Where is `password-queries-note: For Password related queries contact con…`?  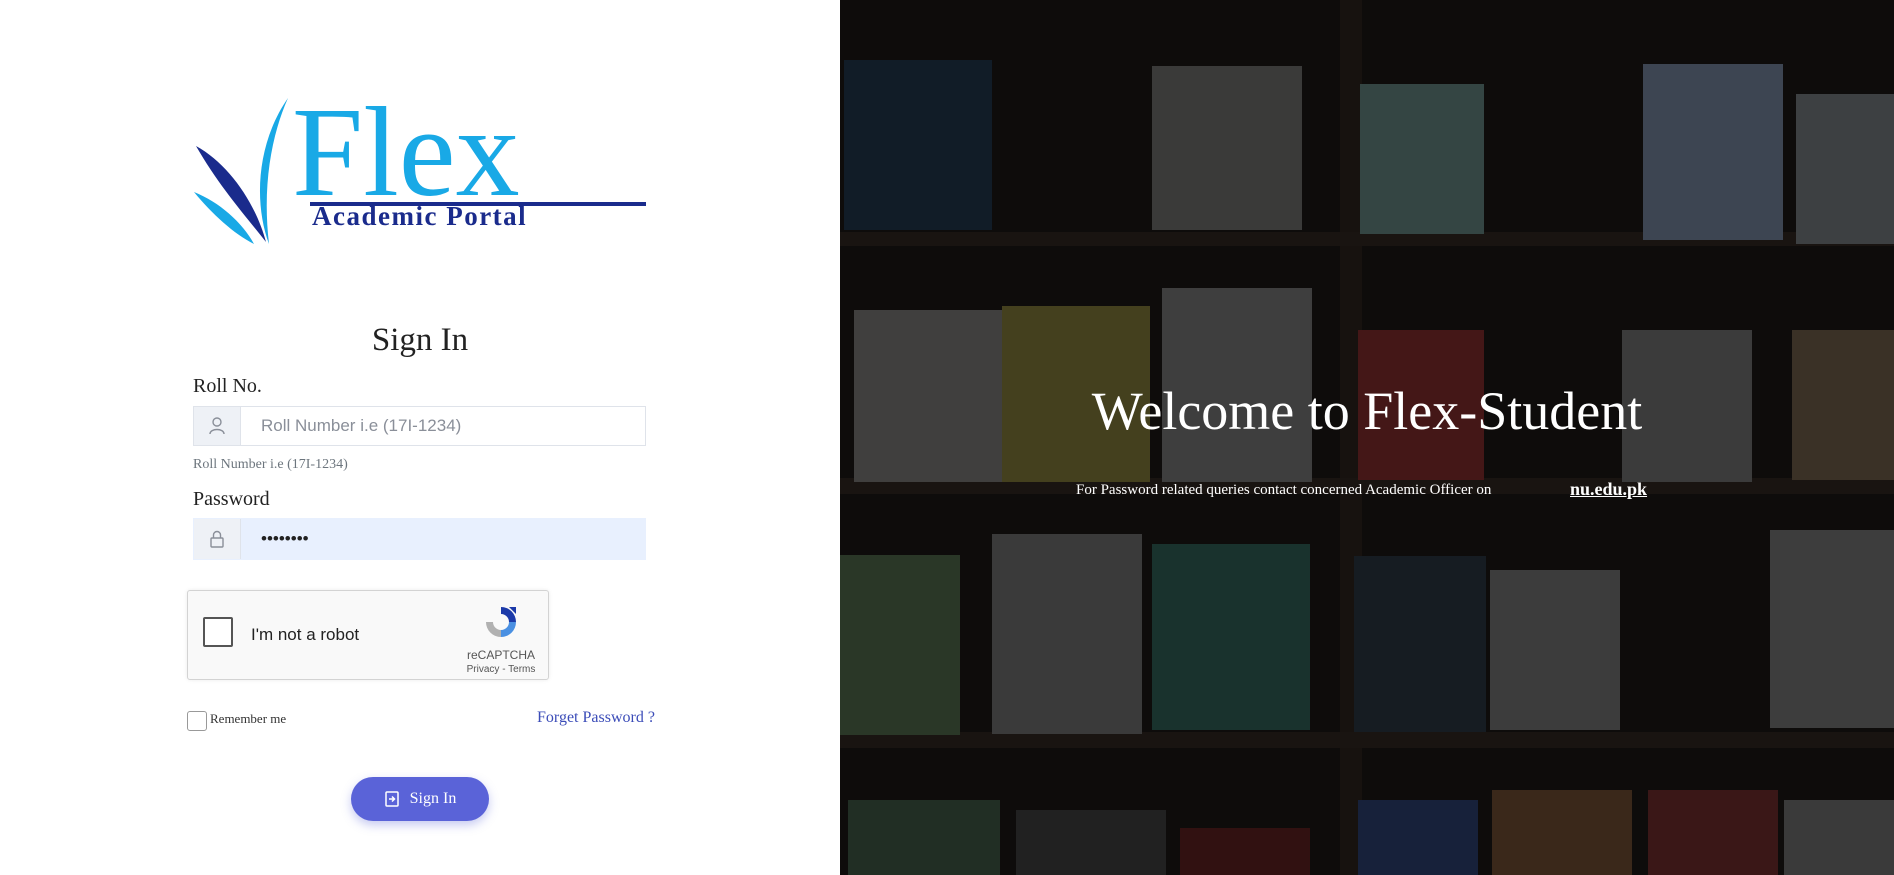 password-queries-note: For Password related queries contact con… is located at coordinates (1284, 490).